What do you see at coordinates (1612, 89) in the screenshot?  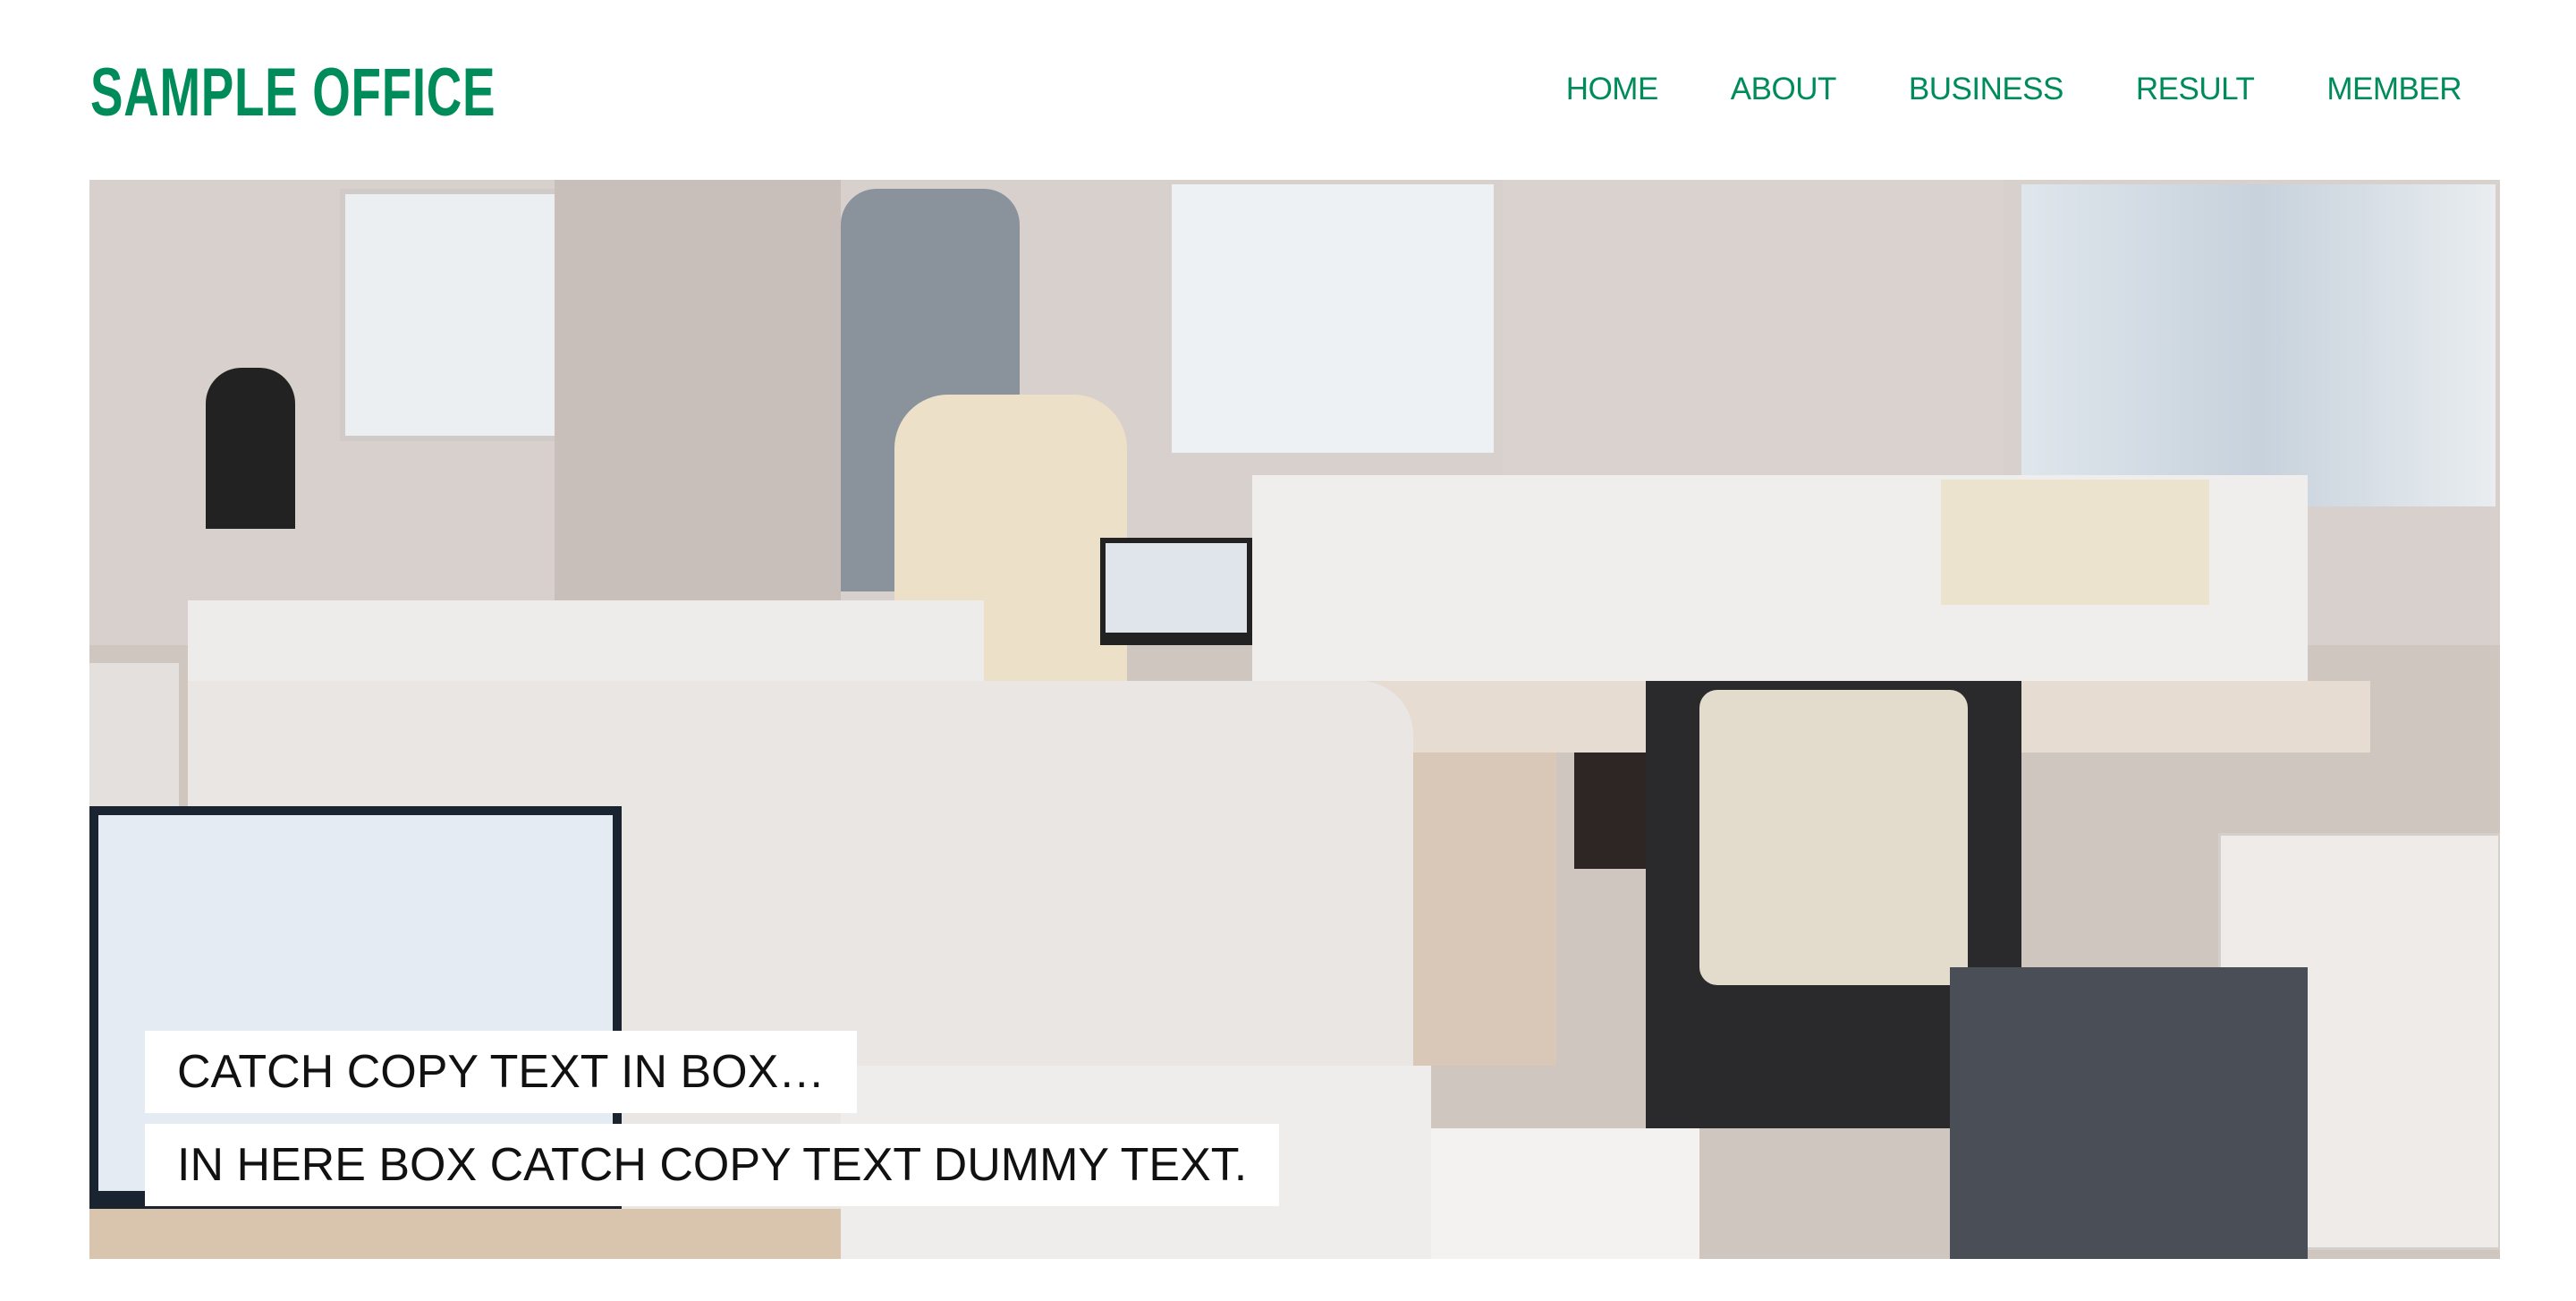 I see `nav-home: HOME` at bounding box center [1612, 89].